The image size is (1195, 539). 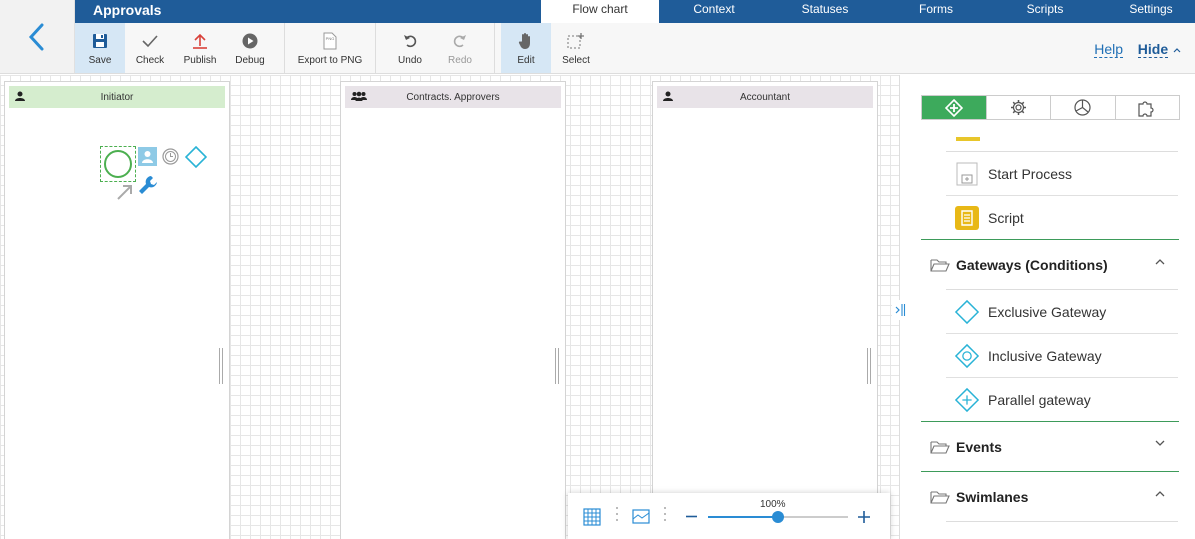 I want to click on app-title: Approvals, so click(x=127, y=10).